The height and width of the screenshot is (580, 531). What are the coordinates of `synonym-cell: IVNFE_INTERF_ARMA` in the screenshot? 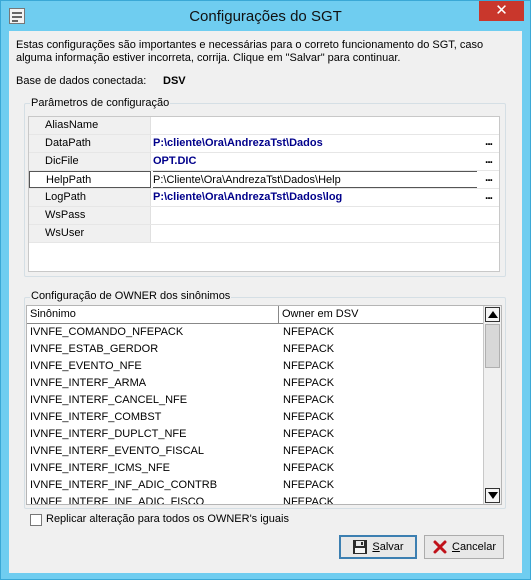 It's located at (88, 383).